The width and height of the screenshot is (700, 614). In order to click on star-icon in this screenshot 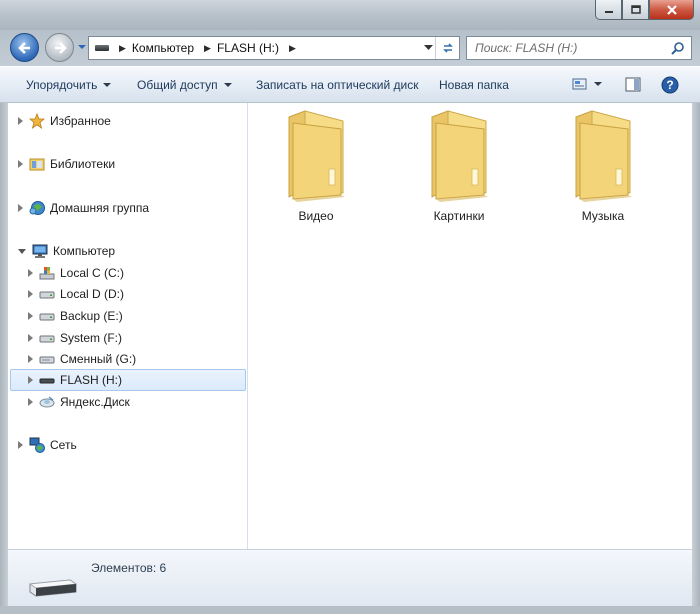, I will do `click(37, 121)`.